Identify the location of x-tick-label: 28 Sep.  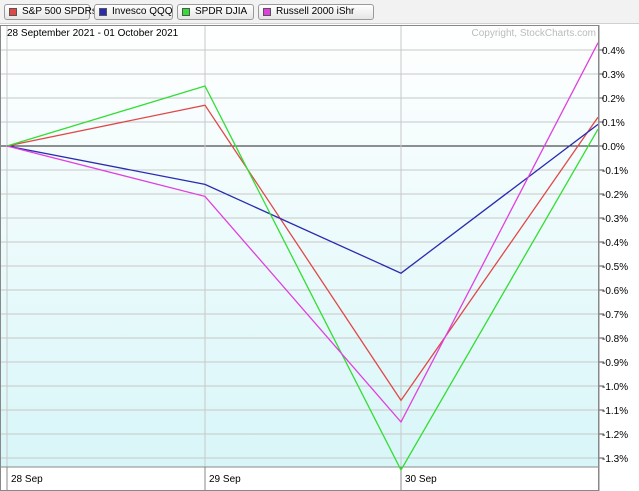
(27, 479).